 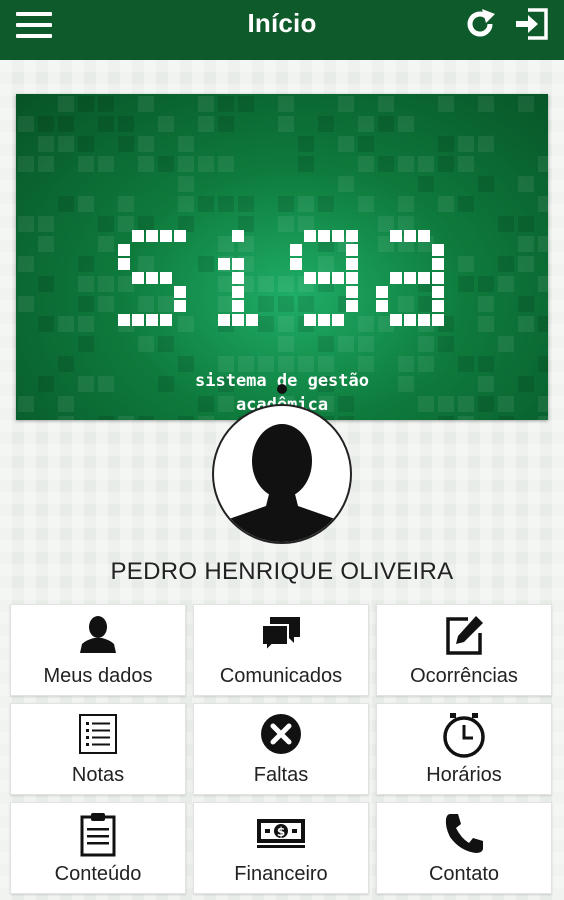 What do you see at coordinates (98, 834) in the screenshot?
I see `clipboard-icon` at bounding box center [98, 834].